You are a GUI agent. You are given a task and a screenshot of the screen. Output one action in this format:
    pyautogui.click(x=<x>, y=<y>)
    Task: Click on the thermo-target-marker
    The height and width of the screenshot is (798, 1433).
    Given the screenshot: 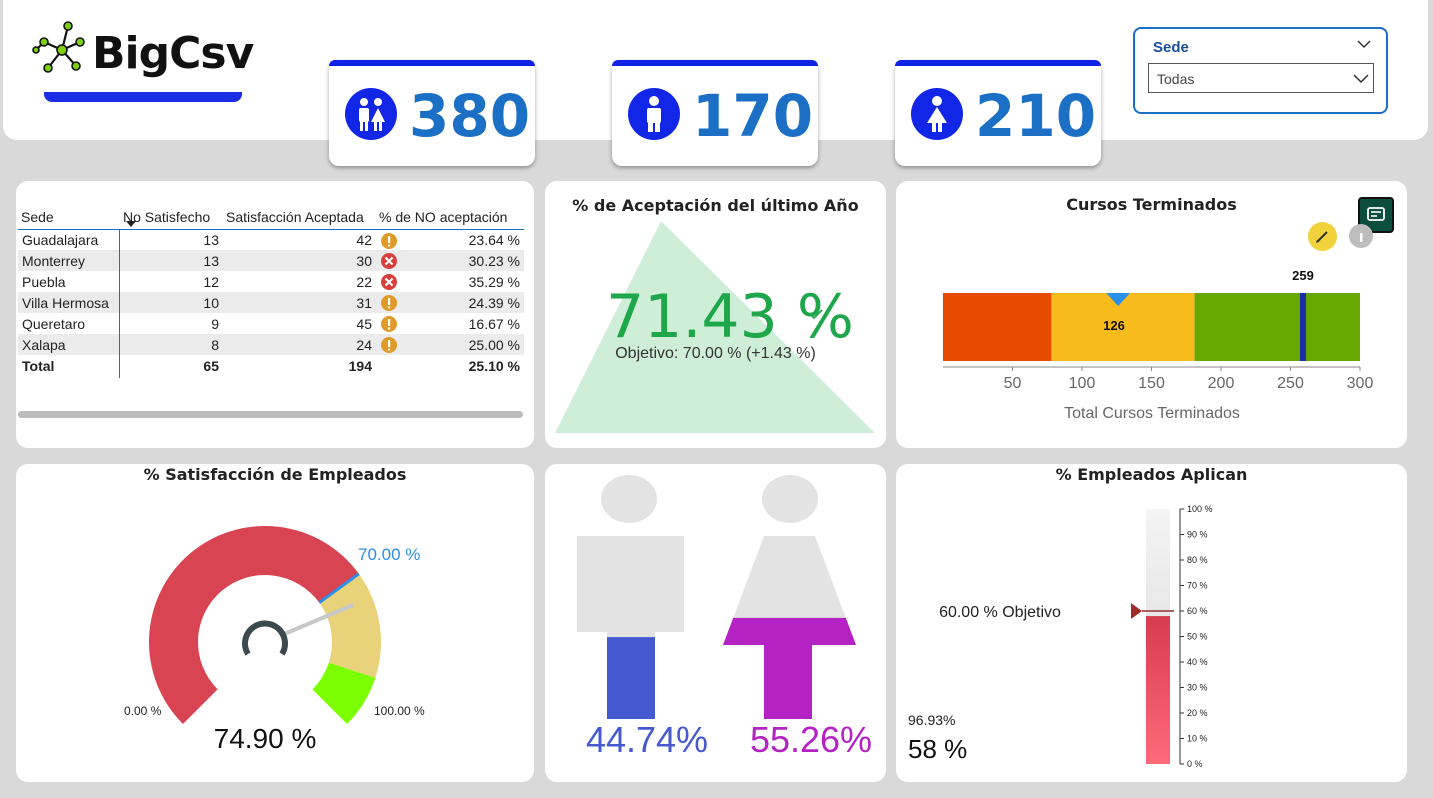 What is the action you would take?
    pyautogui.click(x=1136, y=611)
    